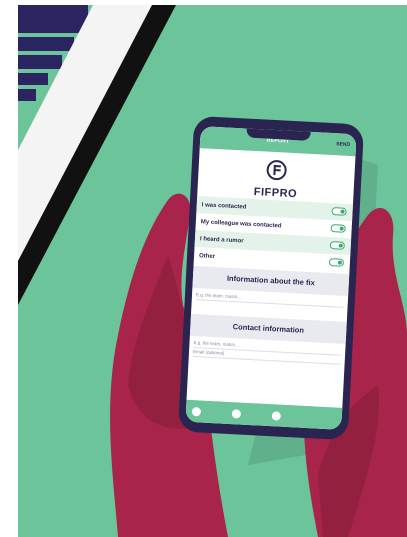  What do you see at coordinates (224, 206) in the screenshot?
I see `option-label: I was contacted` at bounding box center [224, 206].